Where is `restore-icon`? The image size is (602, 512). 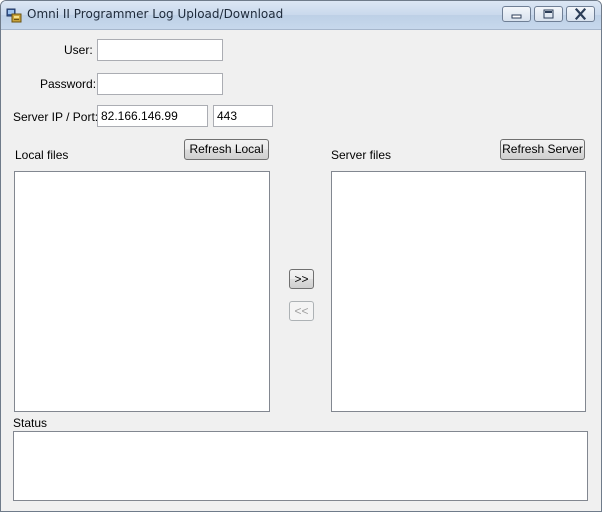 restore-icon is located at coordinates (548, 14).